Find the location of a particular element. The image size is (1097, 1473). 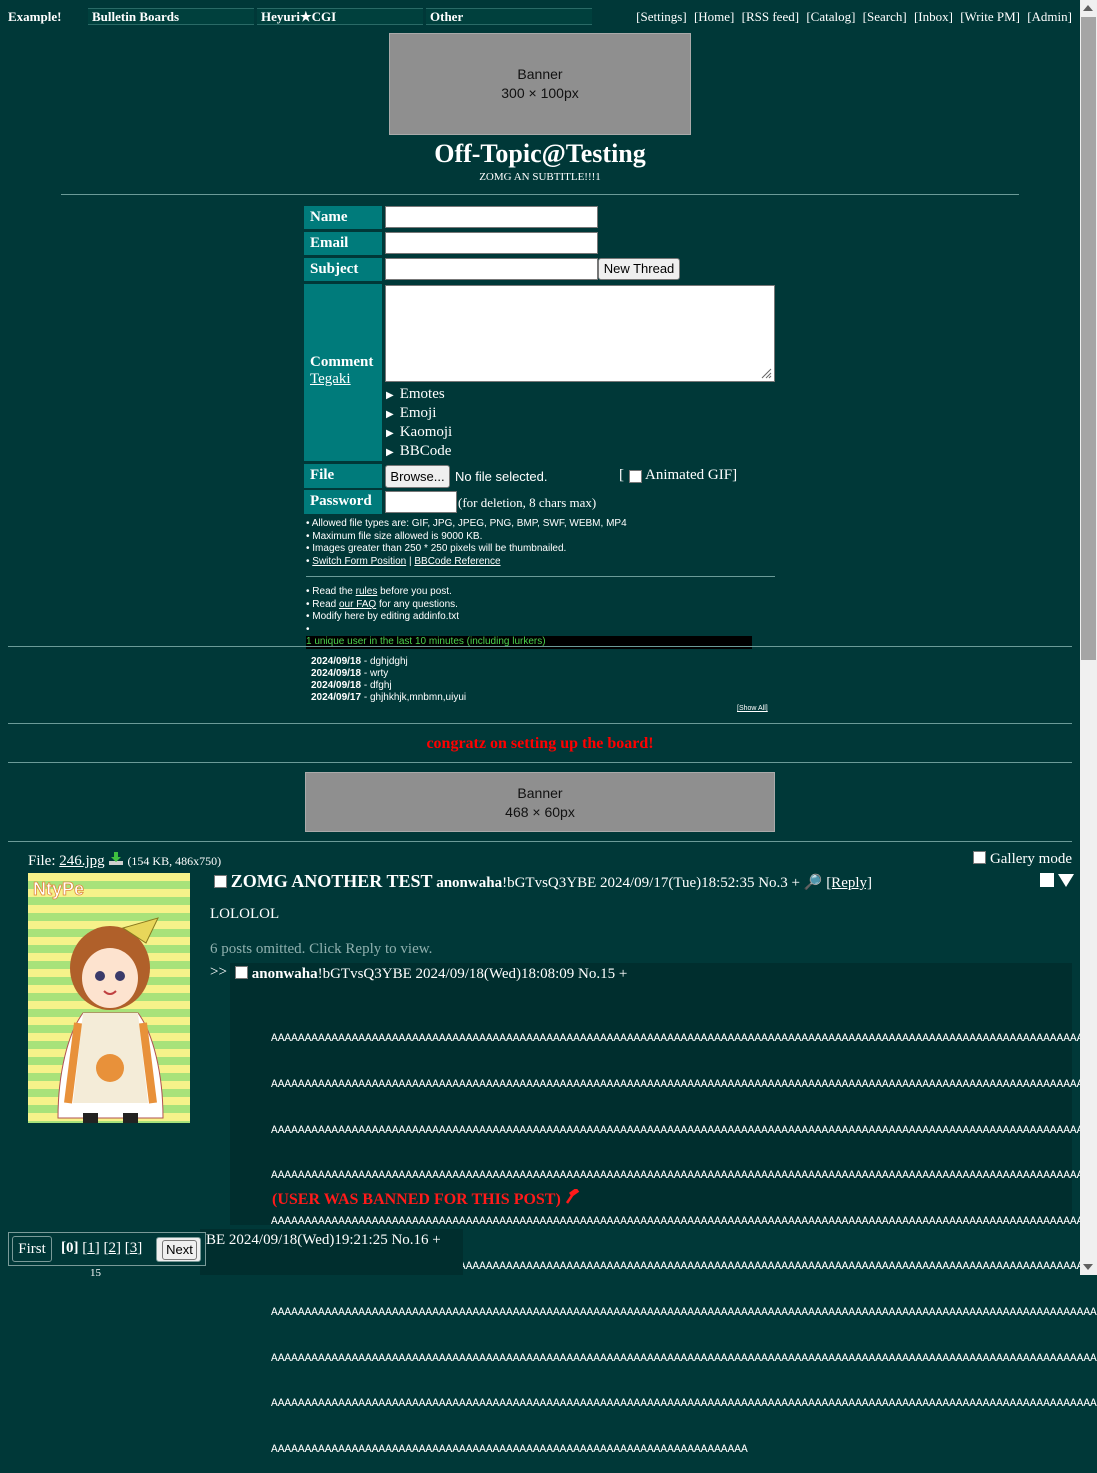

no-file-selected: No file selected. is located at coordinates (501, 476).